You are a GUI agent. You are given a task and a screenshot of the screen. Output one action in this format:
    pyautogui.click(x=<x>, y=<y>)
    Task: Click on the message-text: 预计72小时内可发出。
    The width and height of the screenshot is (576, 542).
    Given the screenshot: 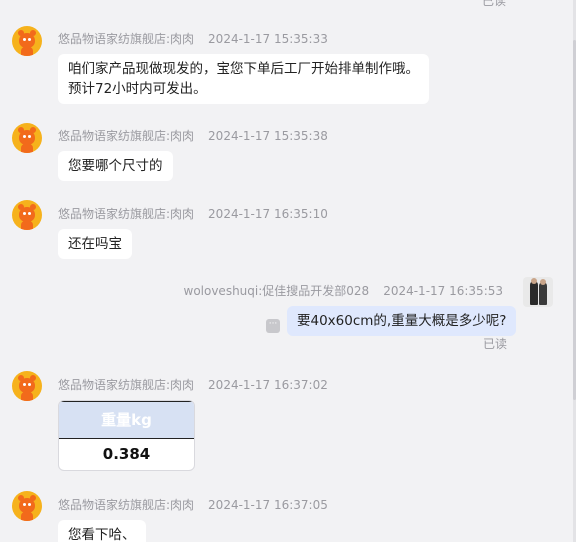 What is the action you would take?
    pyautogui.click(x=137, y=89)
    